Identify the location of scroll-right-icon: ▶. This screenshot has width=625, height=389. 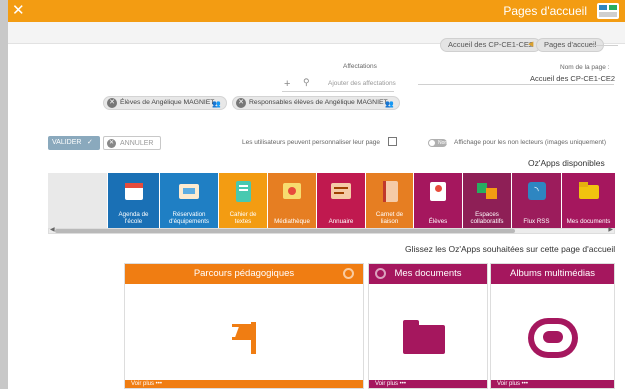
(610, 229).